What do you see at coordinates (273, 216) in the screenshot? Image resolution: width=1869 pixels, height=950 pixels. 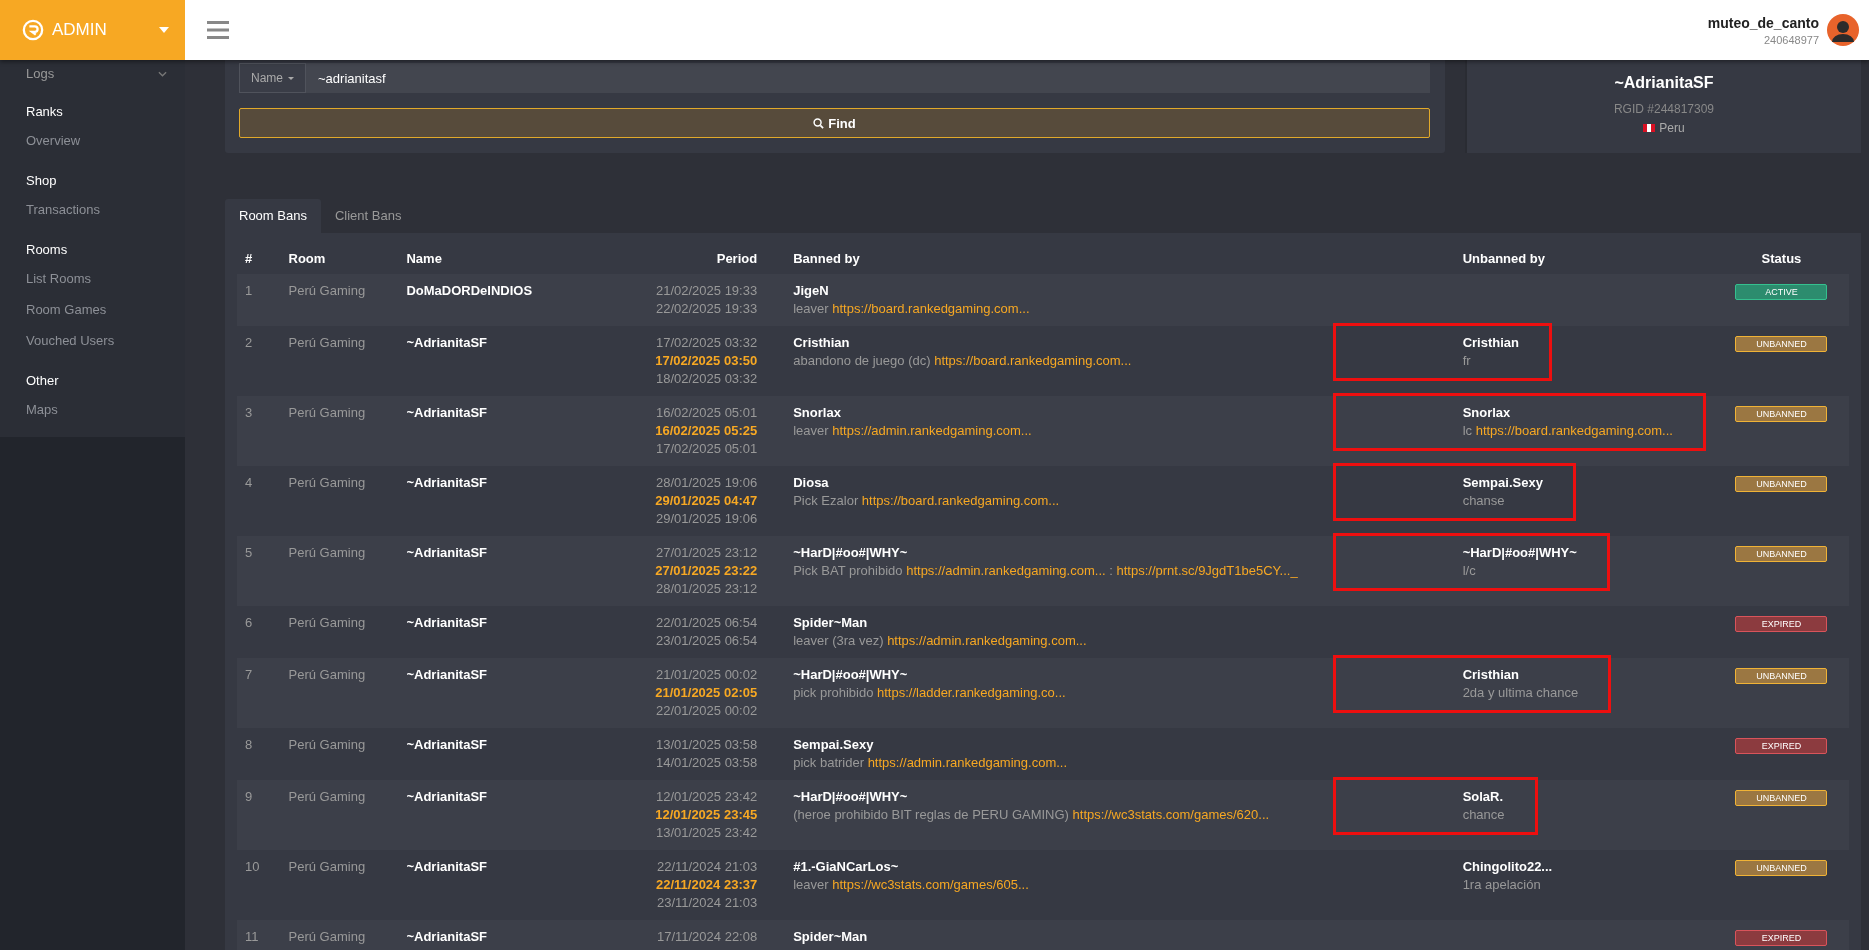 I see `tab: Room Bans` at bounding box center [273, 216].